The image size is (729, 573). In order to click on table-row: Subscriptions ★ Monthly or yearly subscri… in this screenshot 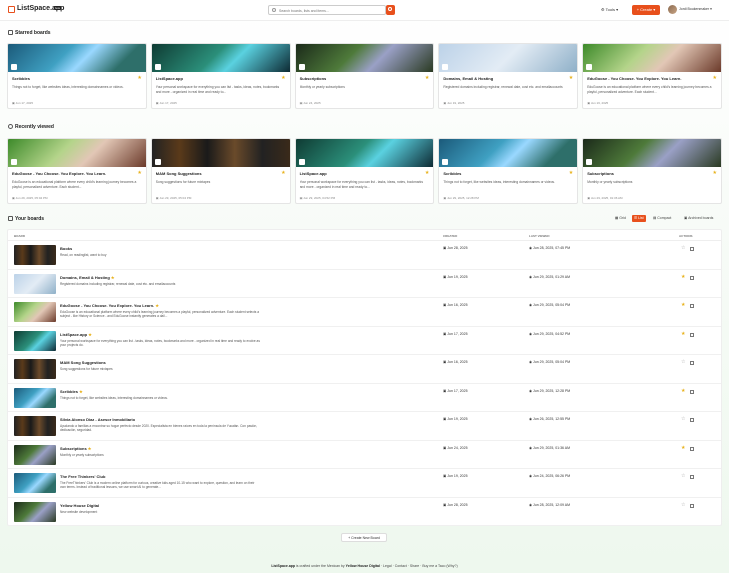, I will do `click(364, 455)`.